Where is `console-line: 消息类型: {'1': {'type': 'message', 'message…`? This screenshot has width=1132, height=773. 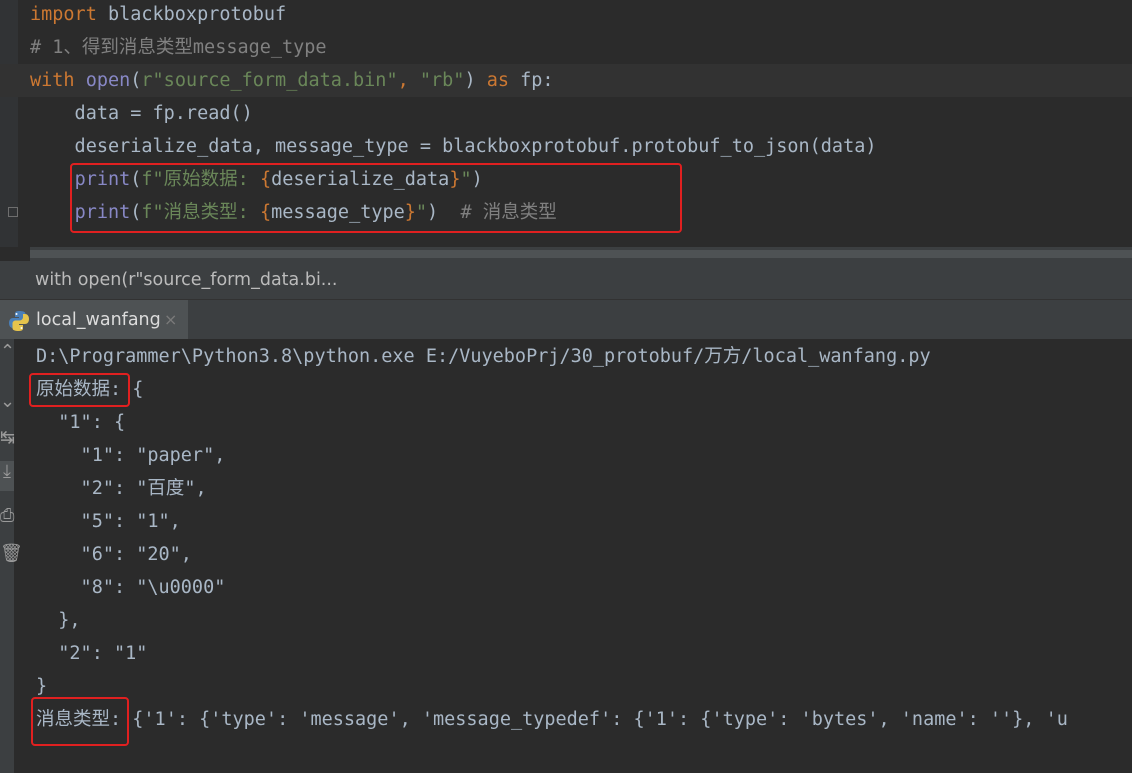
console-line: 消息类型: {'1': {'type': 'message', 'message… is located at coordinates (552, 719).